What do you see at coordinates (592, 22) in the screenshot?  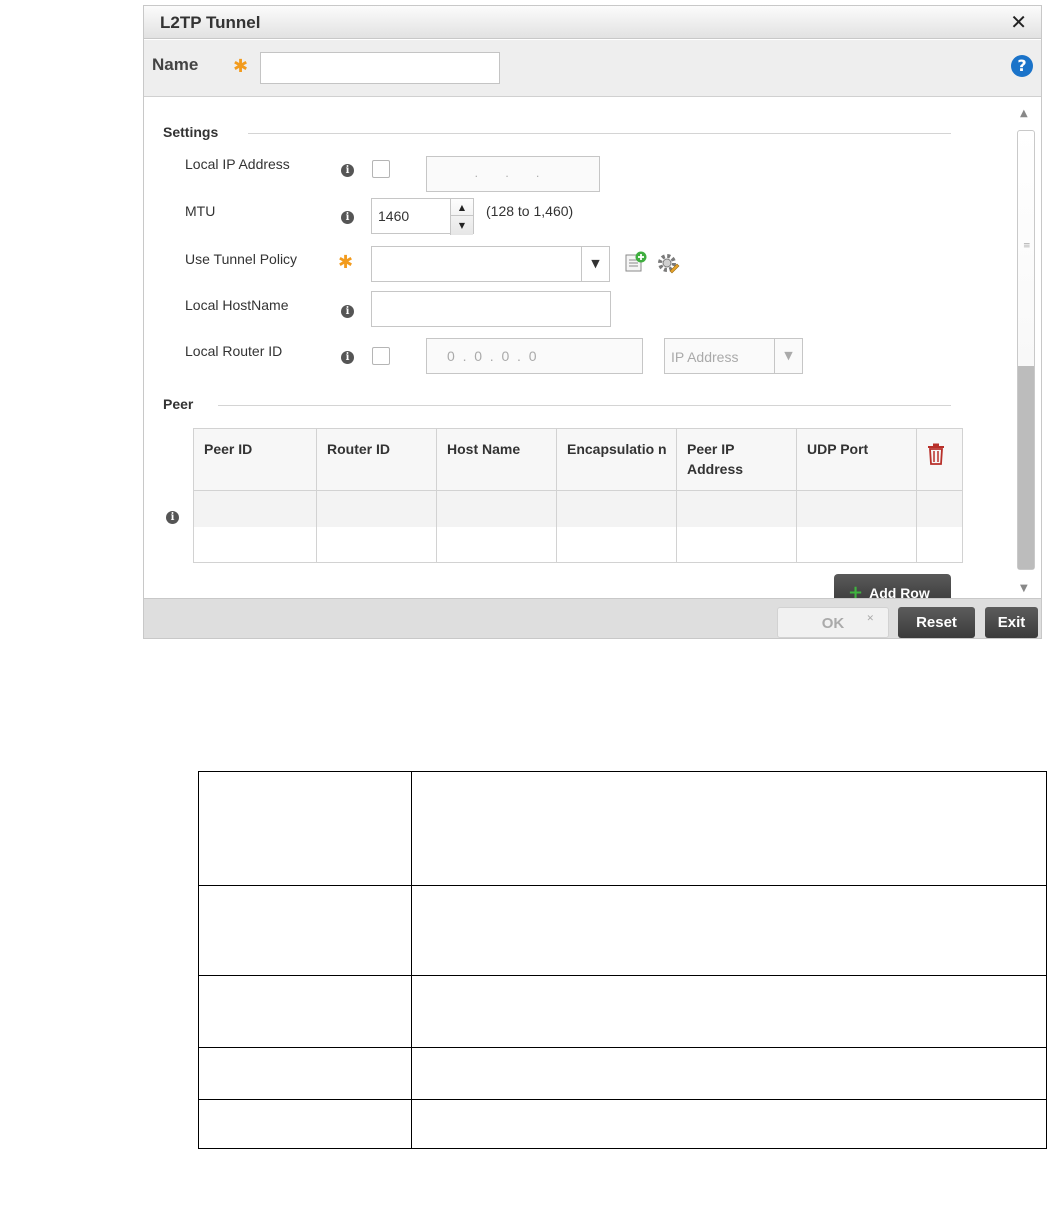 I see `dialog-titlebar: L2TP Tunnel ✕` at bounding box center [592, 22].